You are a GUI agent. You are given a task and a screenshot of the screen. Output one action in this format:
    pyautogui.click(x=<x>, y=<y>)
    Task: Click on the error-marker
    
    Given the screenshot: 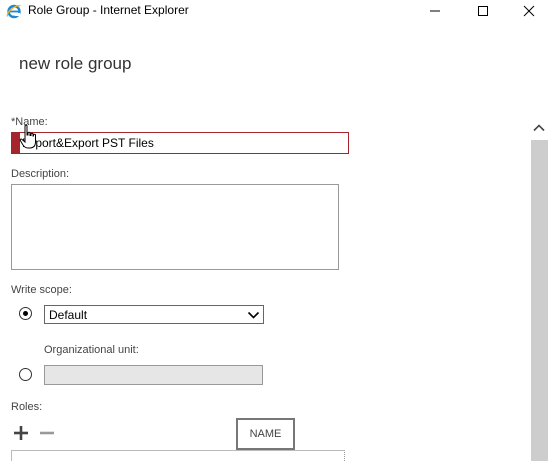 What is the action you would take?
    pyautogui.click(x=16, y=143)
    